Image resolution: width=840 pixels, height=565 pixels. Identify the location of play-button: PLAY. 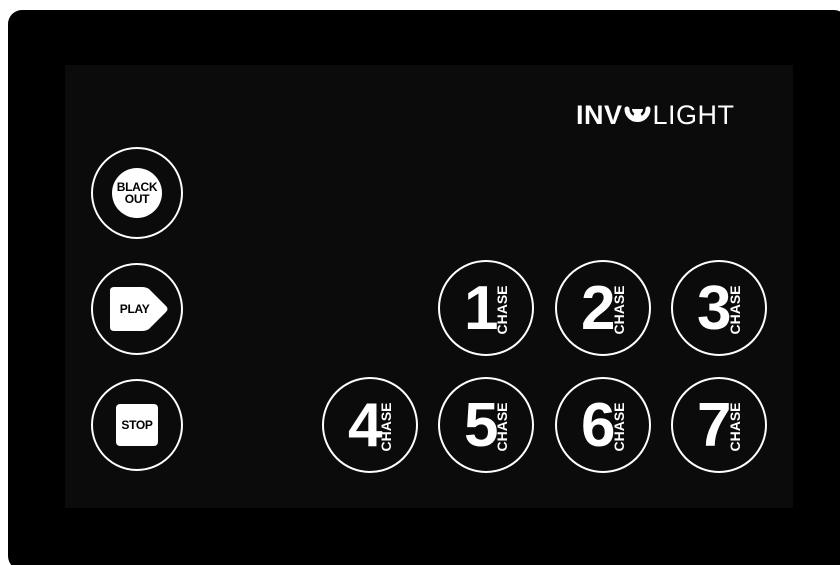
(137, 309).